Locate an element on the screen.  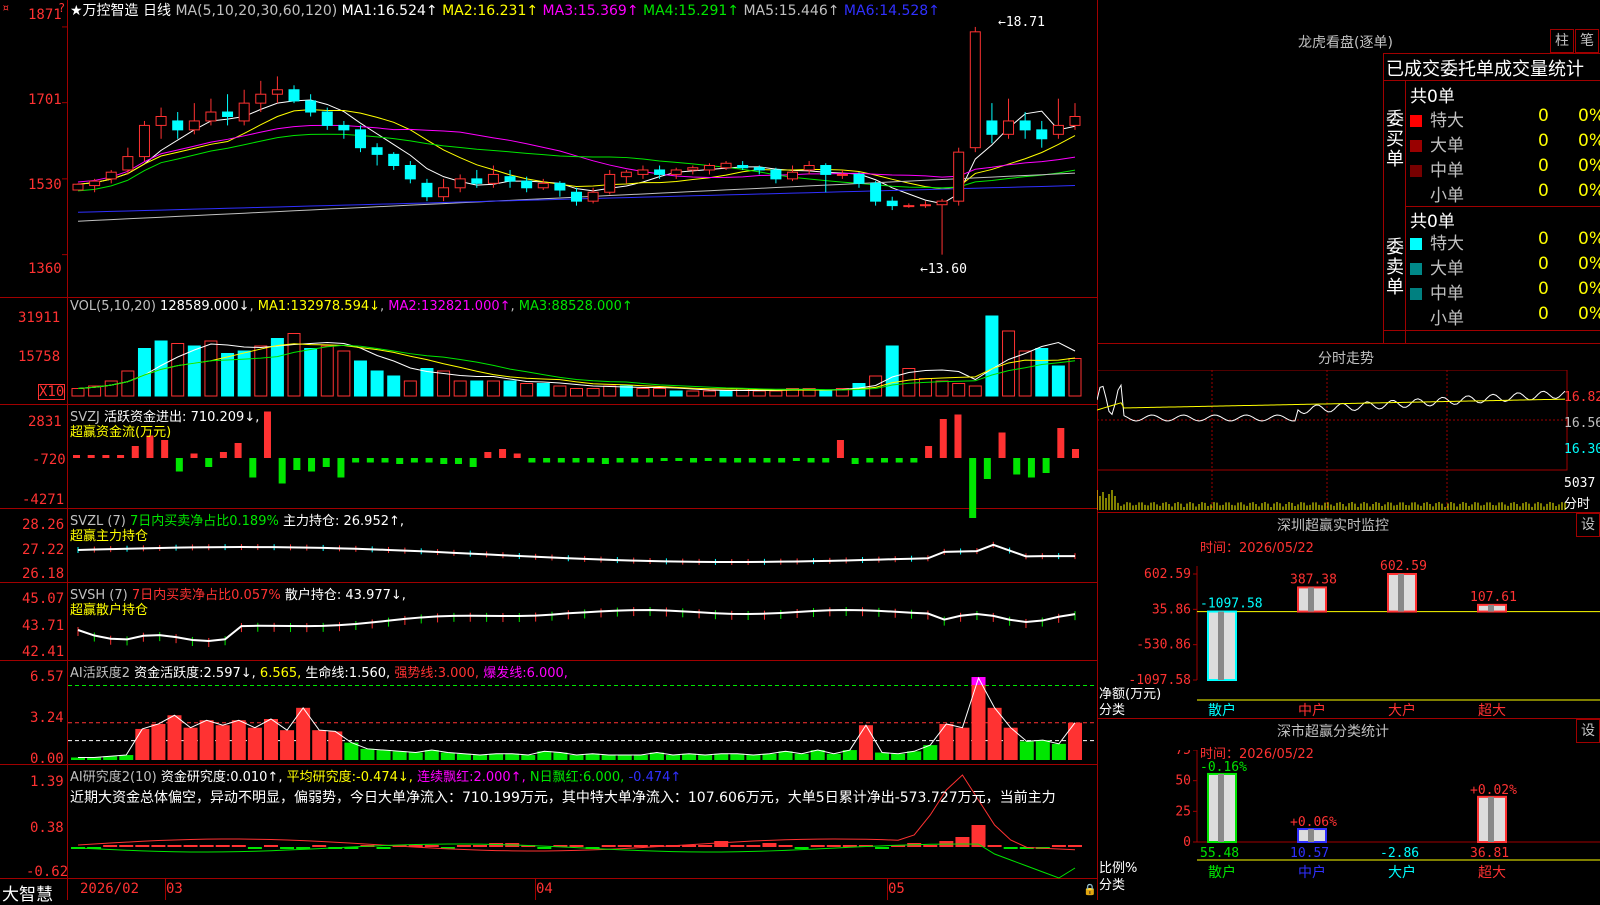
value-label: -1097.58 is located at coordinates (1231, 604).